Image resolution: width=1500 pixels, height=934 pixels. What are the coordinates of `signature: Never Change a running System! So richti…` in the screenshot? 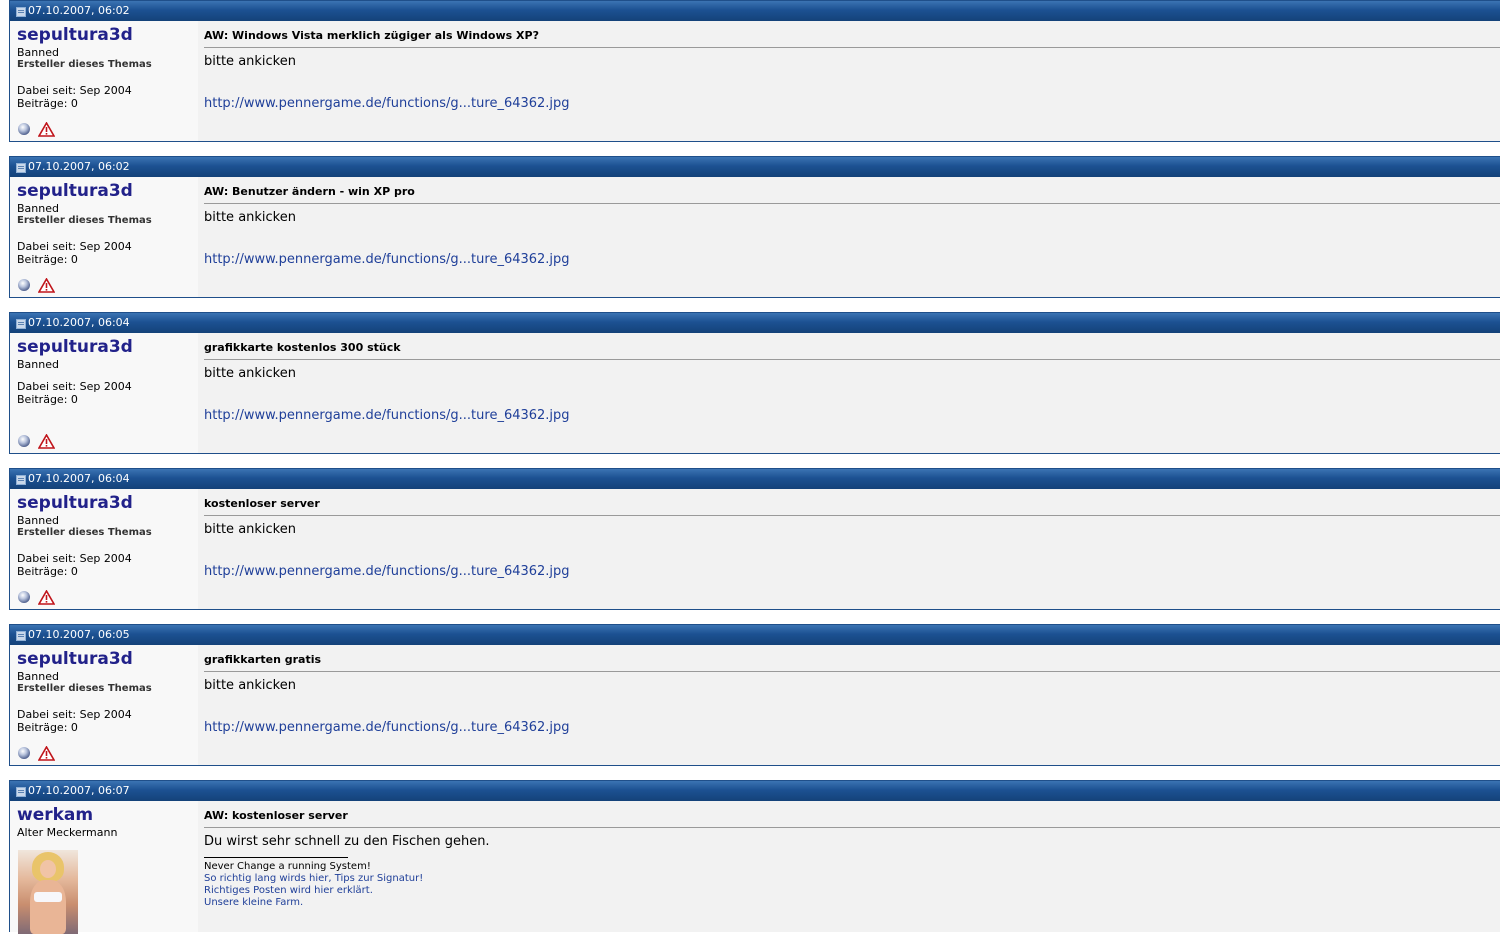 It's located at (313, 885).